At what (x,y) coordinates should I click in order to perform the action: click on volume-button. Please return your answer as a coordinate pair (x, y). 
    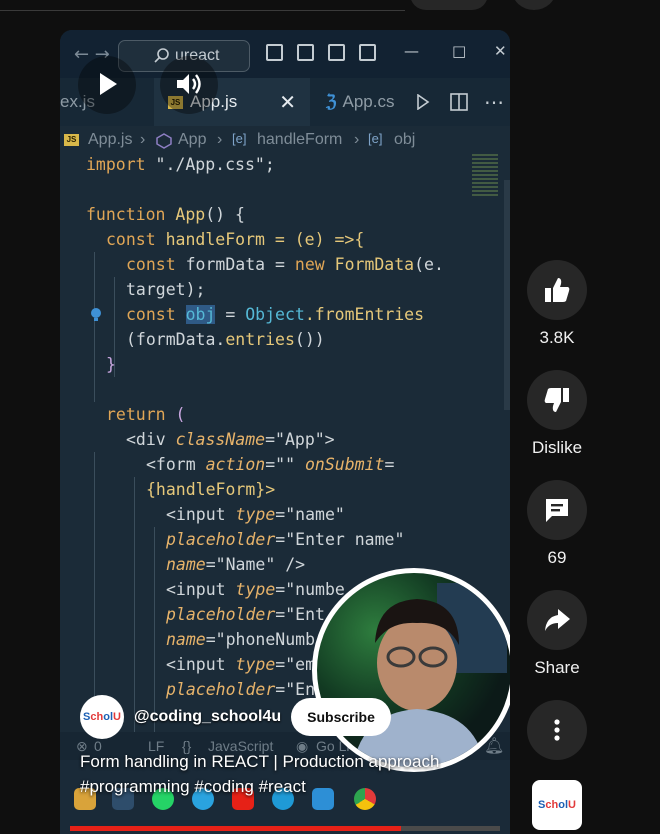
    Looking at the image, I should click on (189, 85).